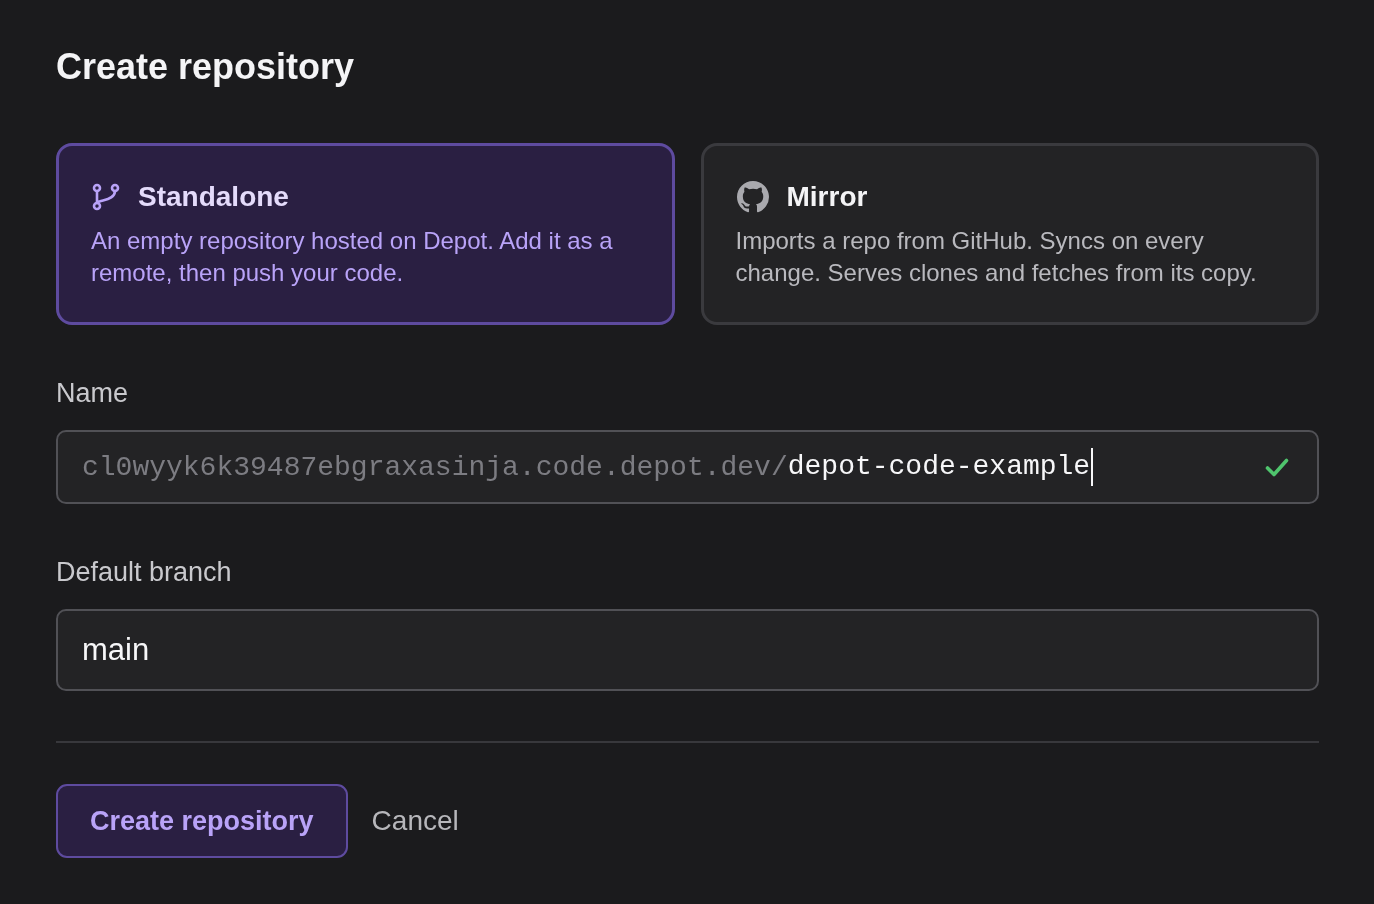  Describe the element at coordinates (687, 650) in the screenshot. I see `branch-input-field: main` at that location.